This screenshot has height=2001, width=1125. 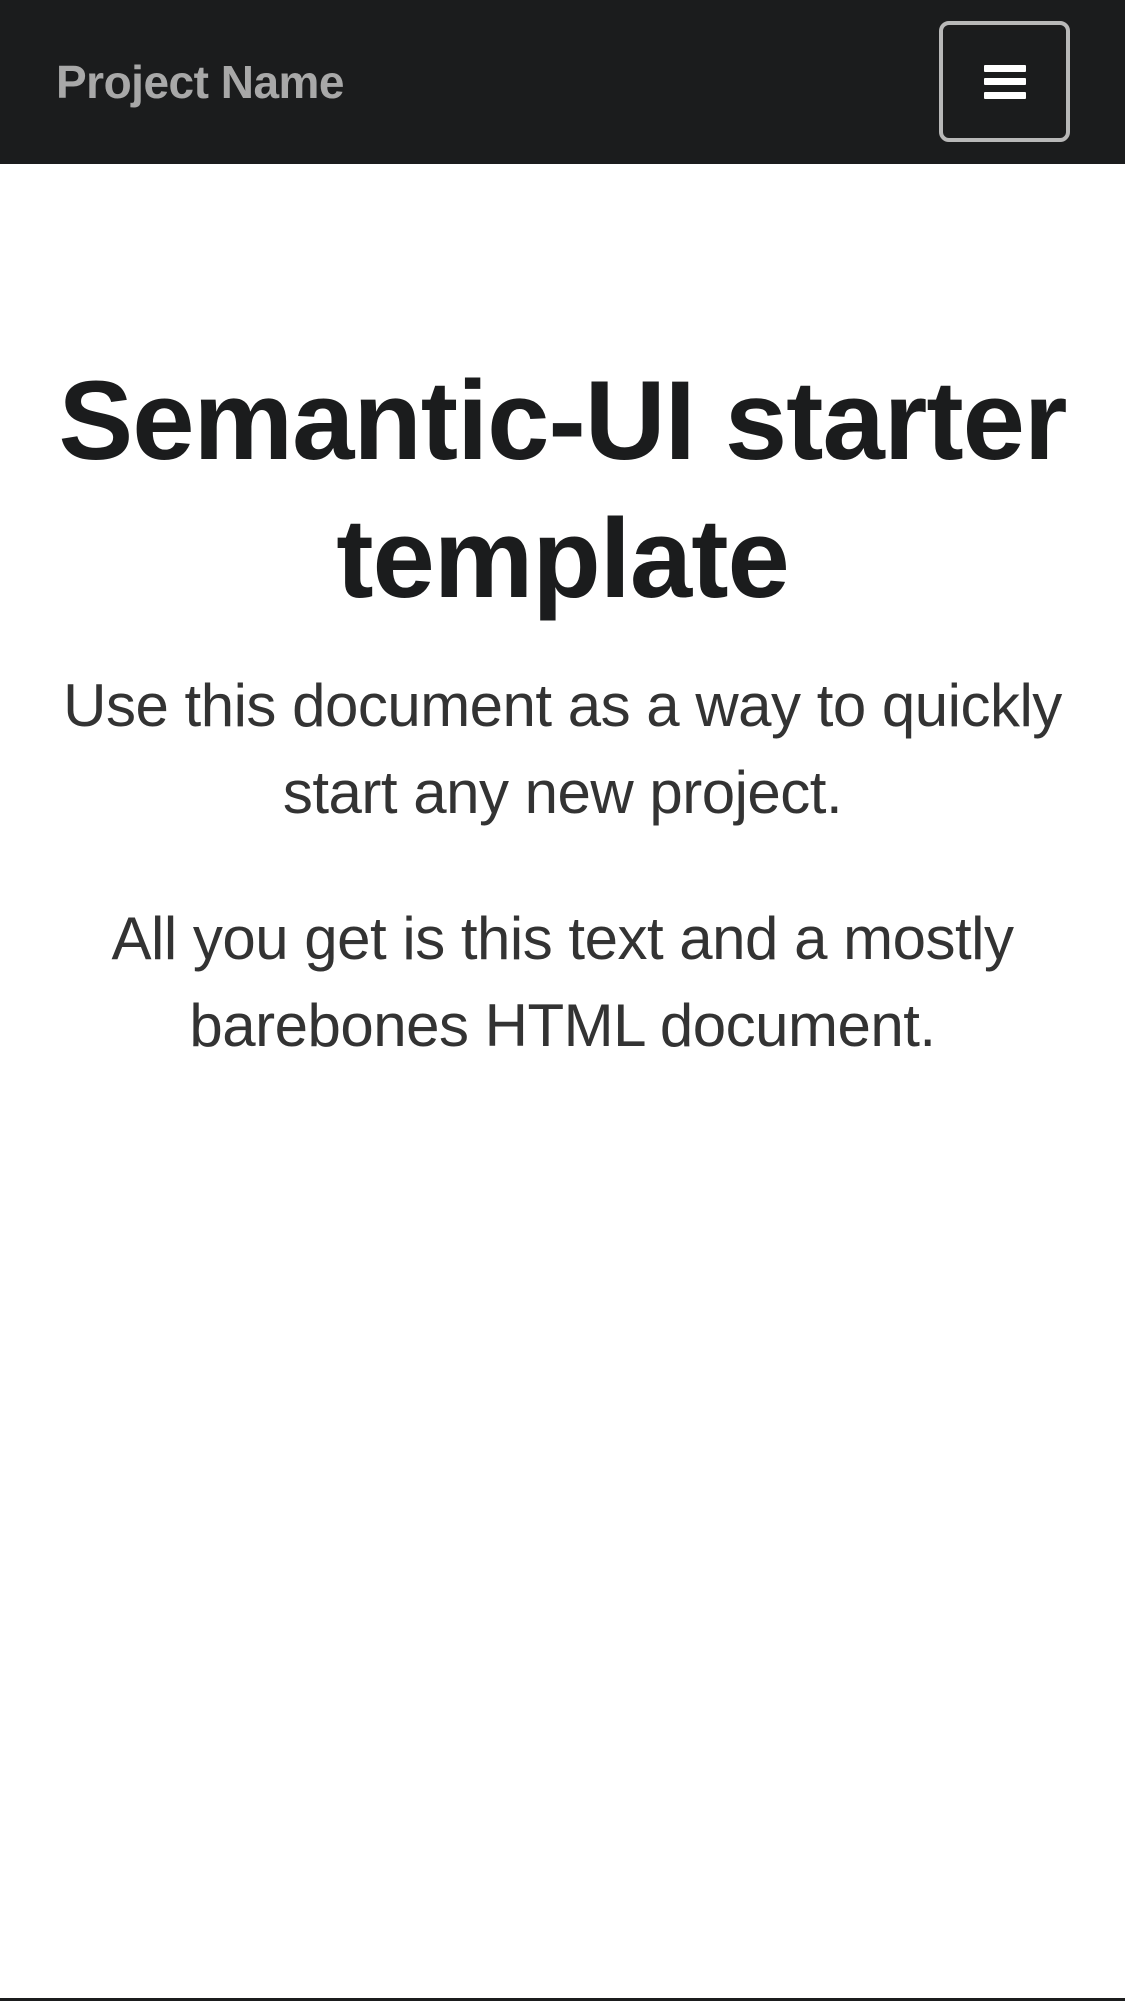 I want to click on brand-link: Project Name, so click(x=200, y=82).